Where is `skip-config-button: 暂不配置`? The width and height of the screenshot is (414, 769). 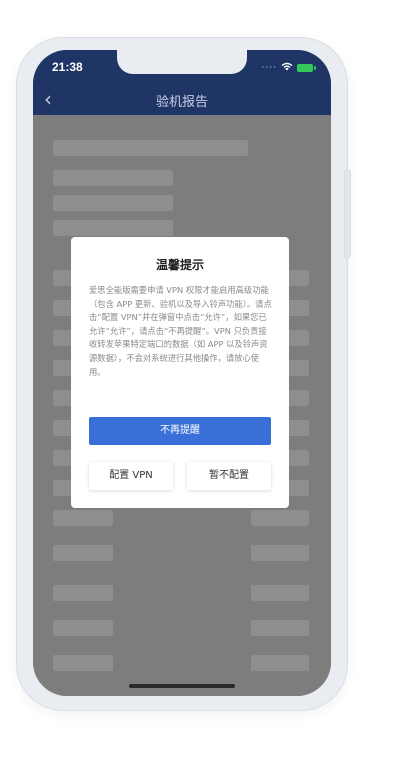
skip-config-button: 暂不配置 is located at coordinates (229, 476).